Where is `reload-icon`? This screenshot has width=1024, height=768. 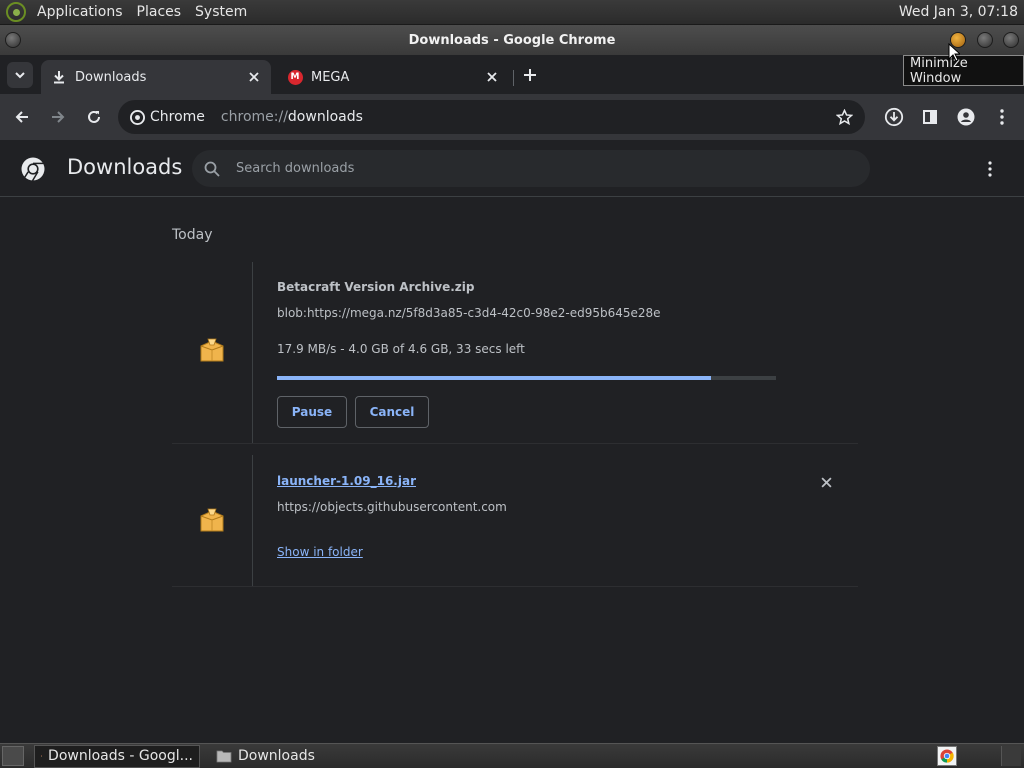
reload-icon is located at coordinates (94, 116).